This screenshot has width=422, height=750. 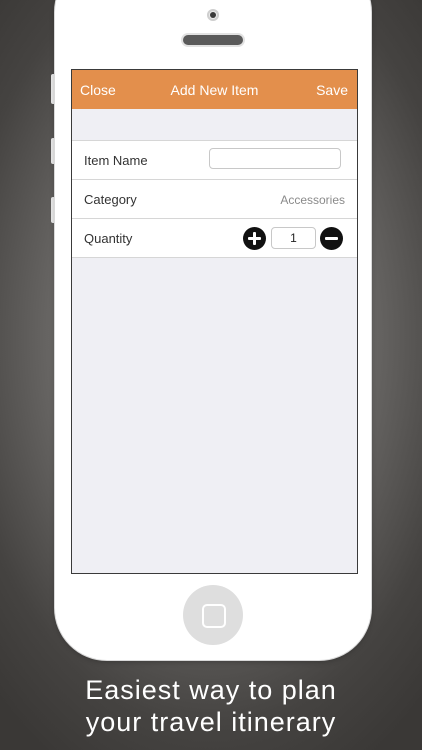 What do you see at coordinates (213, 40) in the screenshot?
I see `earpiece-speaker` at bounding box center [213, 40].